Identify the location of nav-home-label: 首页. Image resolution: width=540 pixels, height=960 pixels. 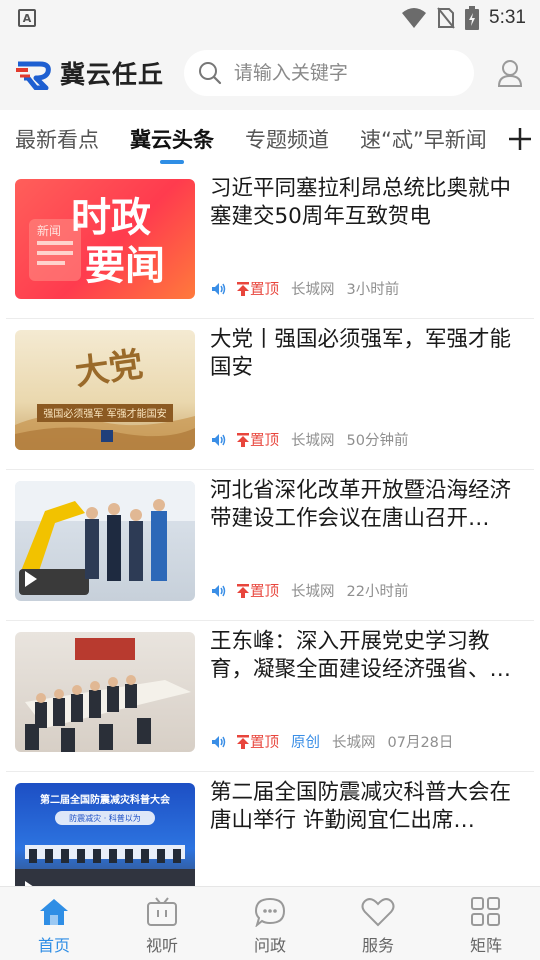
(53, 945).